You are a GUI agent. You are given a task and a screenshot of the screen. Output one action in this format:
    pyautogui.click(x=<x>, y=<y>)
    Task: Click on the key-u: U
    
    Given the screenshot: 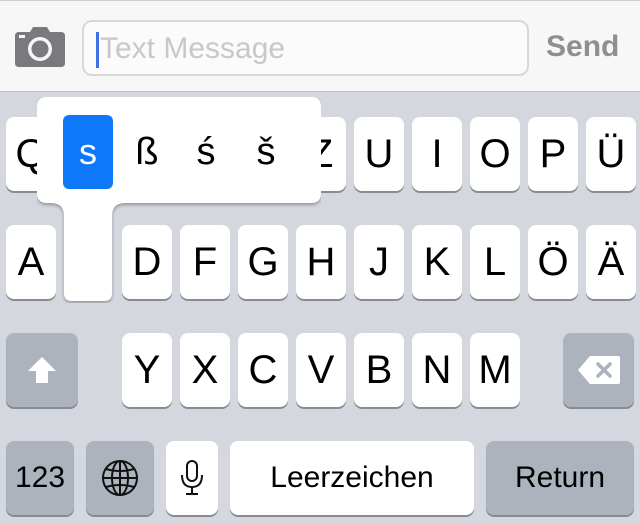 What is the action you would take?
    pyautogui.click(x=379, y=154)
    